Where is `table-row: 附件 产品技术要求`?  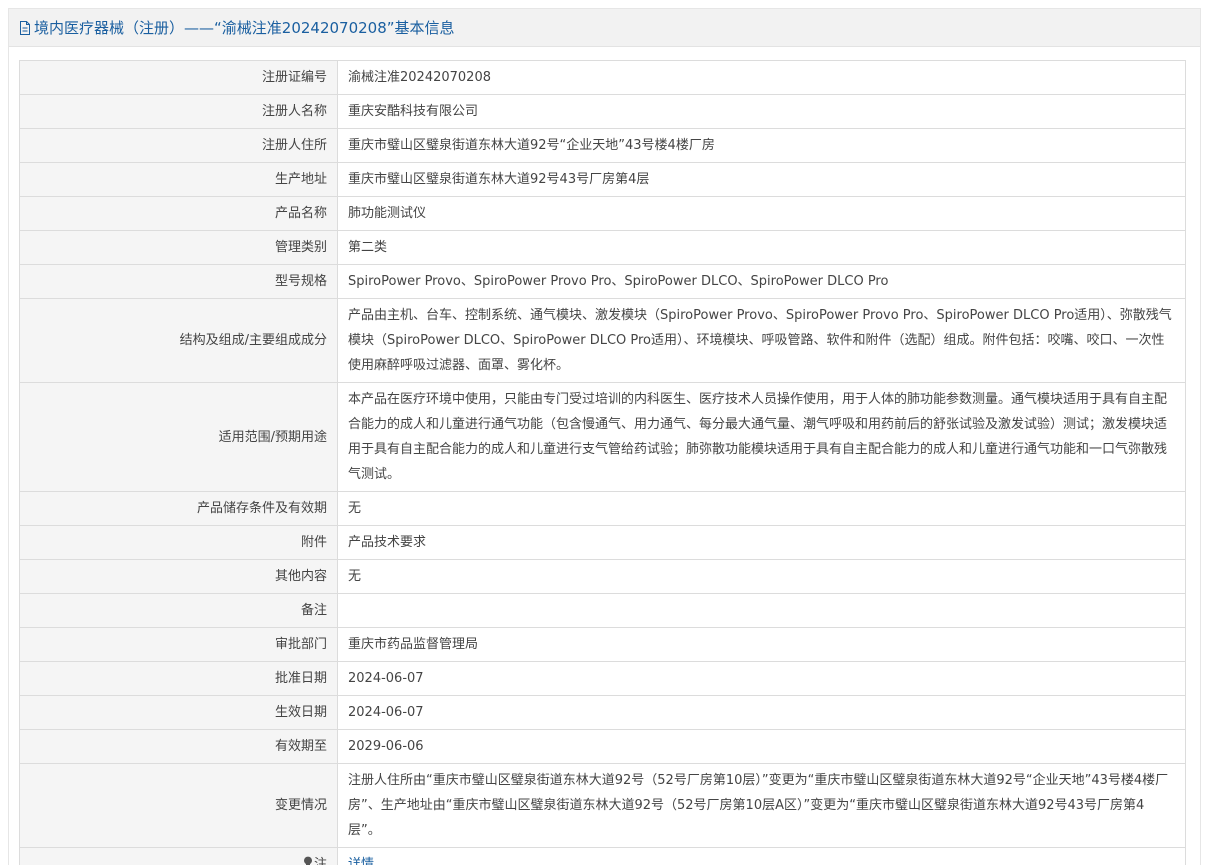
table-row: 附件 产品技术要求 is located at coordinates (602, 542).